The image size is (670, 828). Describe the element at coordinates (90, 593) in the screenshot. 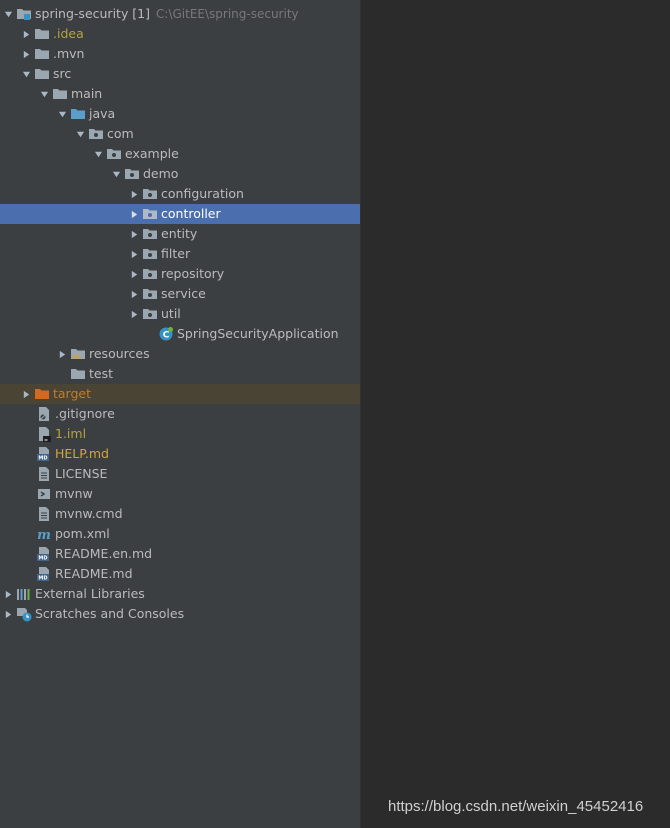

I see `tree-label: External Libraries` at that location.